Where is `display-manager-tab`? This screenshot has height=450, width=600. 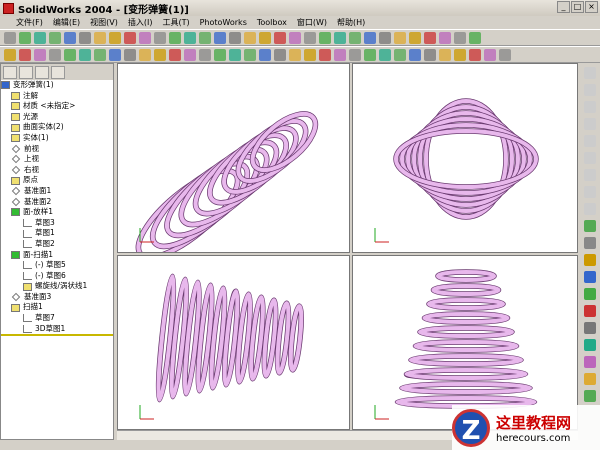 display-manager-tab is located at coordinates (58, 72).